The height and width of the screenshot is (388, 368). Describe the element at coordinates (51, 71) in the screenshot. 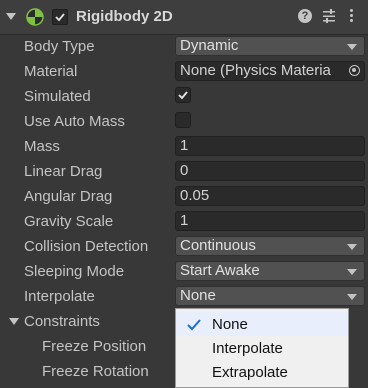

I see `material-label: Material` at that location.